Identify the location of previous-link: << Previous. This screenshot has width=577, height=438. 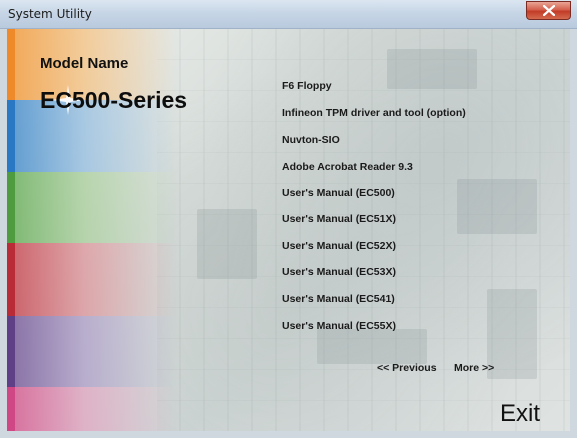
(407, 368).